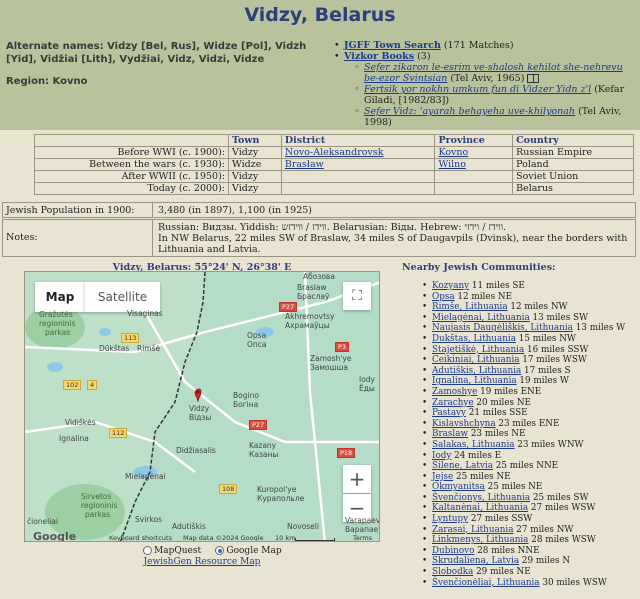  Describe the element at coordinates (450, 434) in the screenshot. I see `community-link: Braslaw` at that location.